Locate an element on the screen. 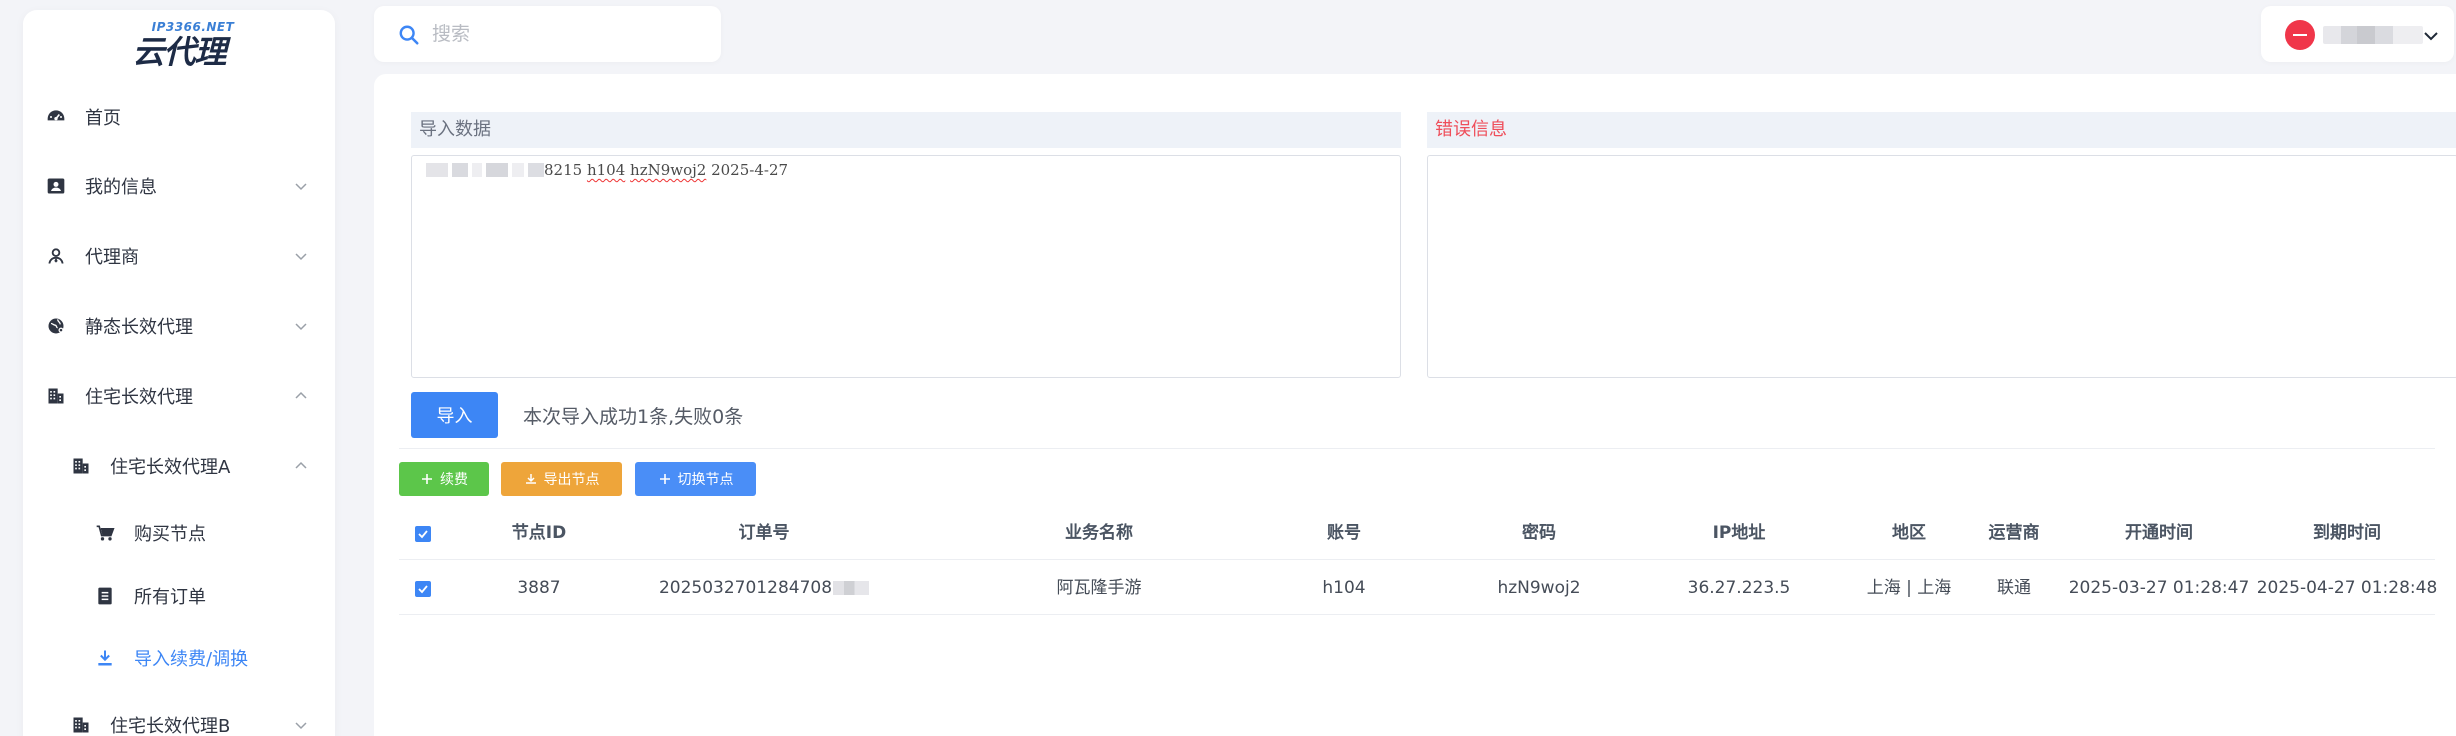  order-no-text: 2025032701284708 is located at coordinates (745, 588).